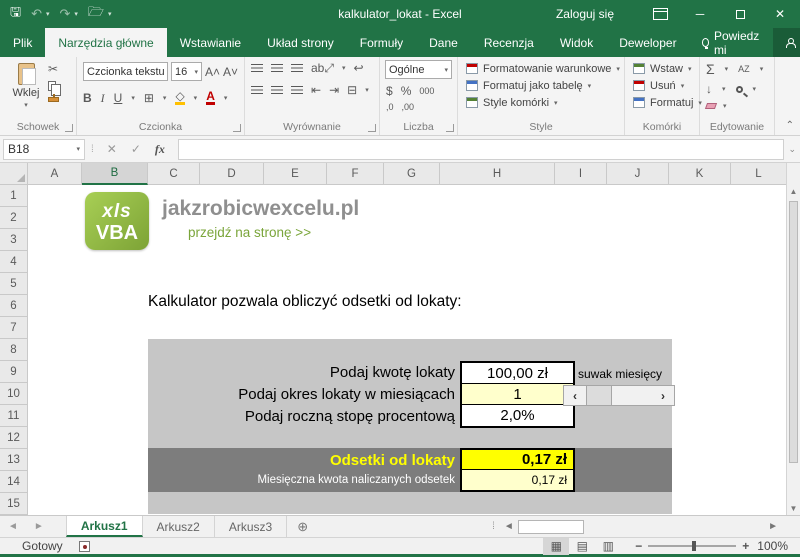  I want to click on increase-decimal-icon: ,0, so click(390, 107).